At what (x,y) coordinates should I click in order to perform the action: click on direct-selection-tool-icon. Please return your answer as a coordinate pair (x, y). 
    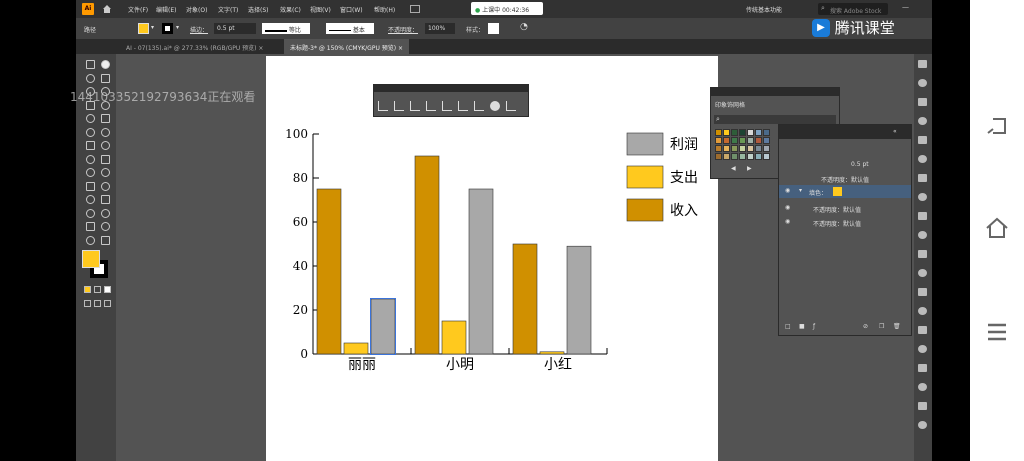
    Looking at the image, I should click on (105, 64).